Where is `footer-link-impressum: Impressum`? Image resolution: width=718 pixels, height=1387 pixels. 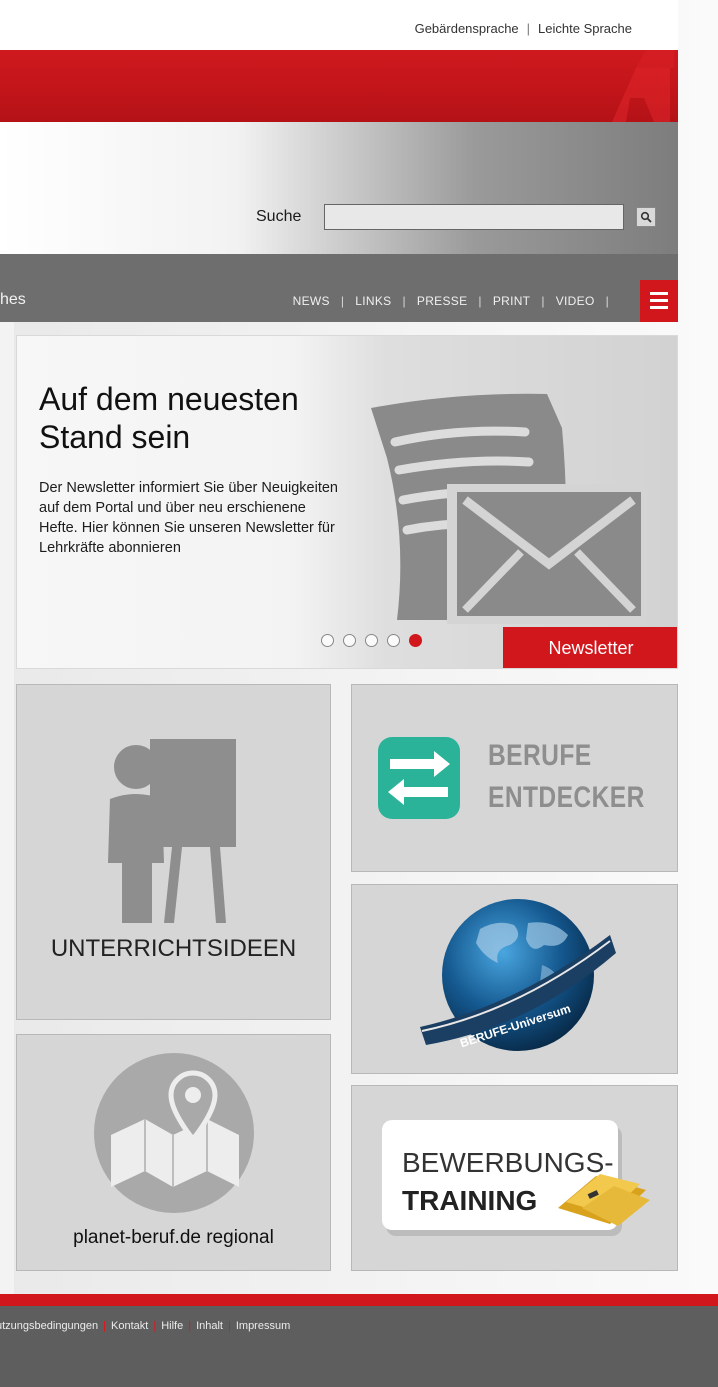
footer-link-impressum: Impressum is located at coordinates (263, 1326).